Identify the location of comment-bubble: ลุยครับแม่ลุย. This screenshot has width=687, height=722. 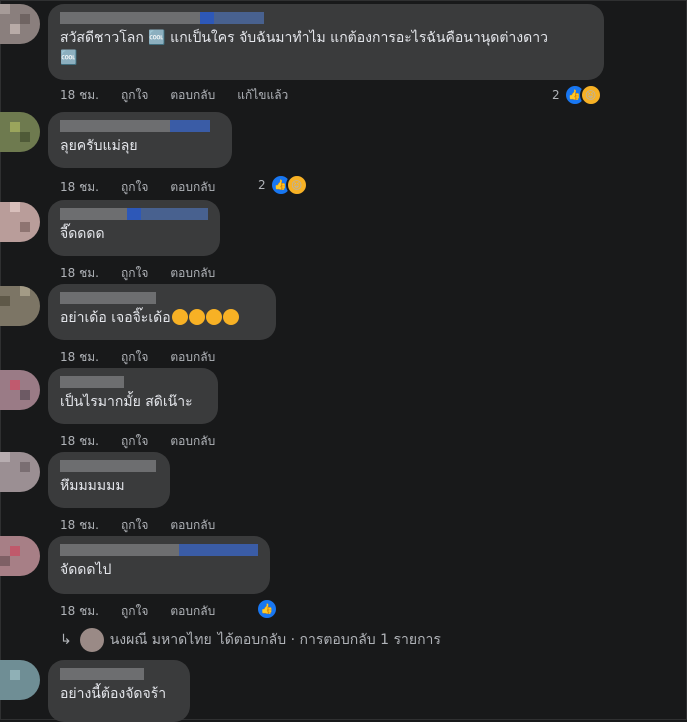
(140, 140).